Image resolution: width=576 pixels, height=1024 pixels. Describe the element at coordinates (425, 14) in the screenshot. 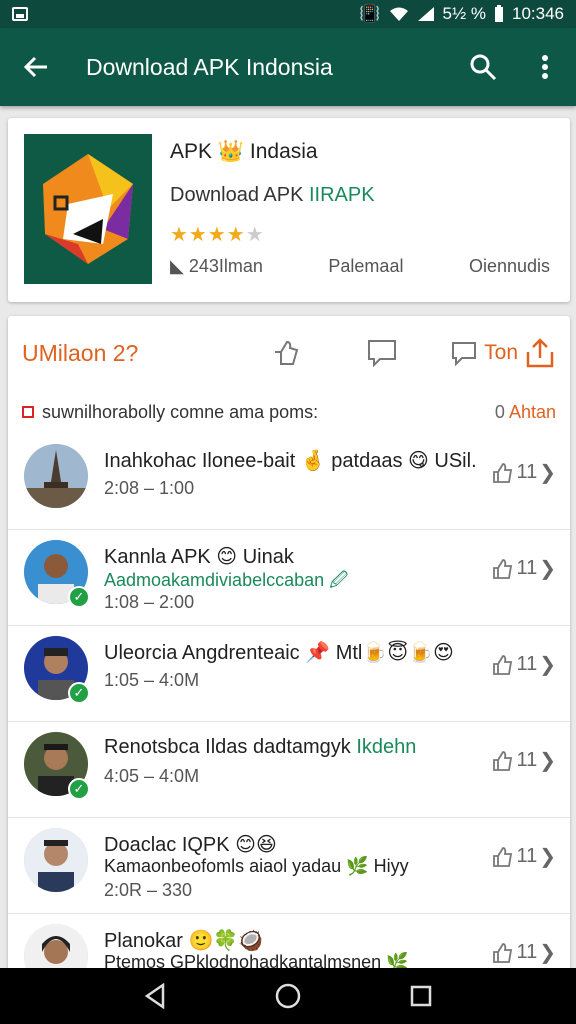

I see `signal-icon` at that location.